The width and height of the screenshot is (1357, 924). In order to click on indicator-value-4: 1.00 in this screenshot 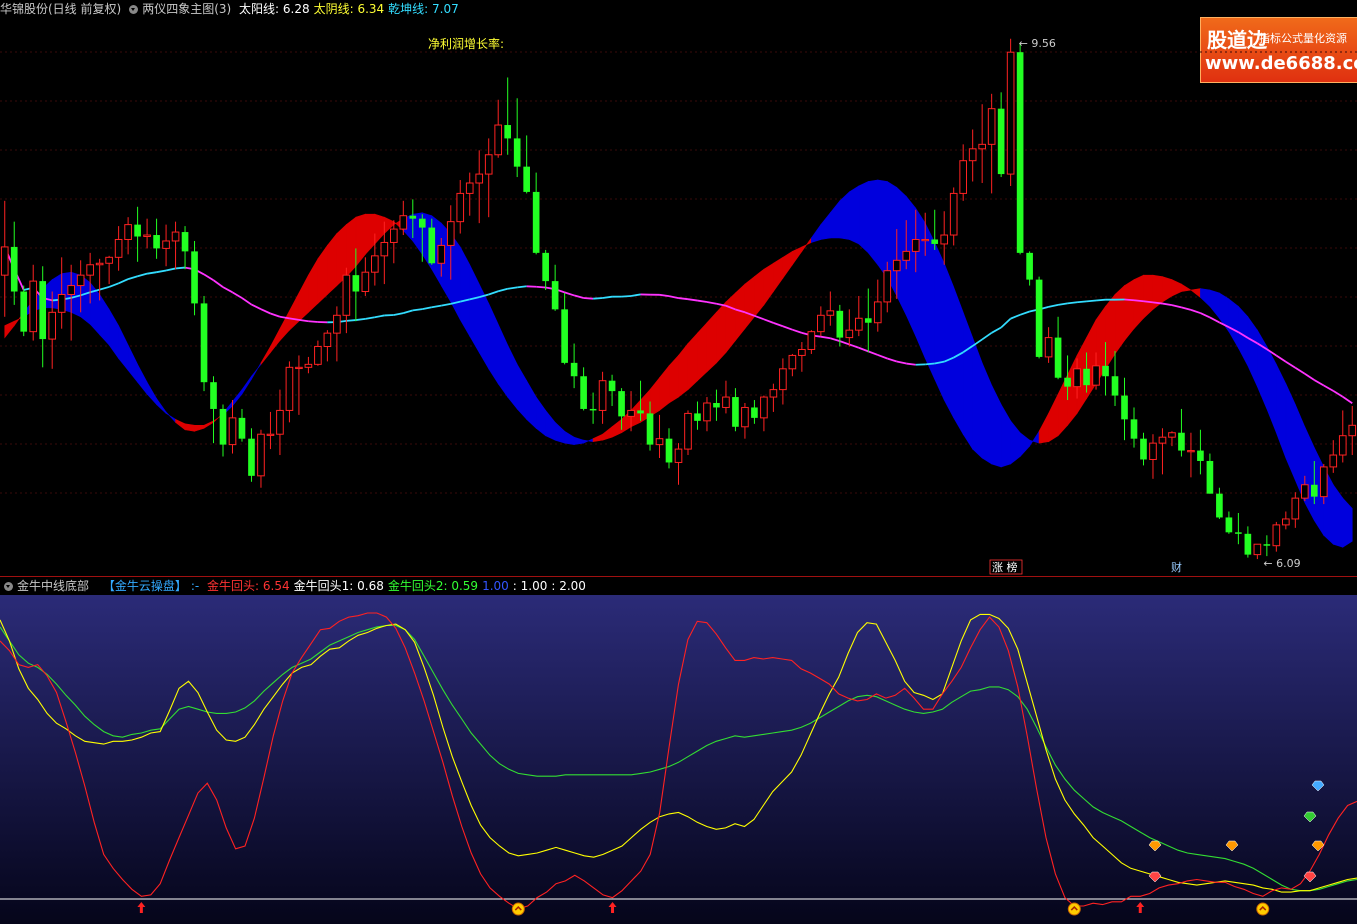, I will do `click(495, 586)`.